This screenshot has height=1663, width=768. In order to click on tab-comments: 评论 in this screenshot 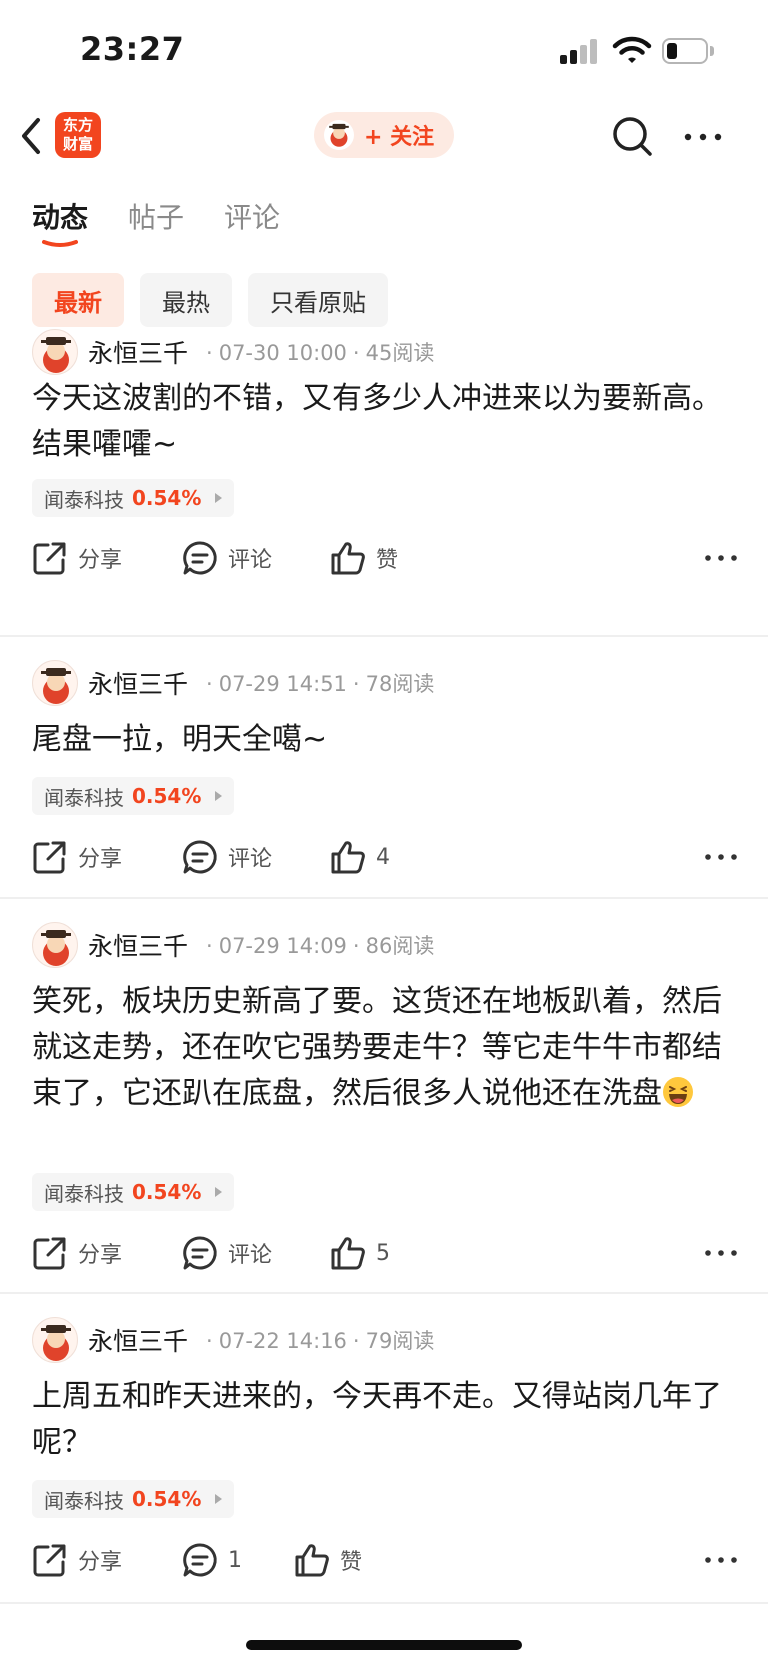, I will do `click(252, 226)`.